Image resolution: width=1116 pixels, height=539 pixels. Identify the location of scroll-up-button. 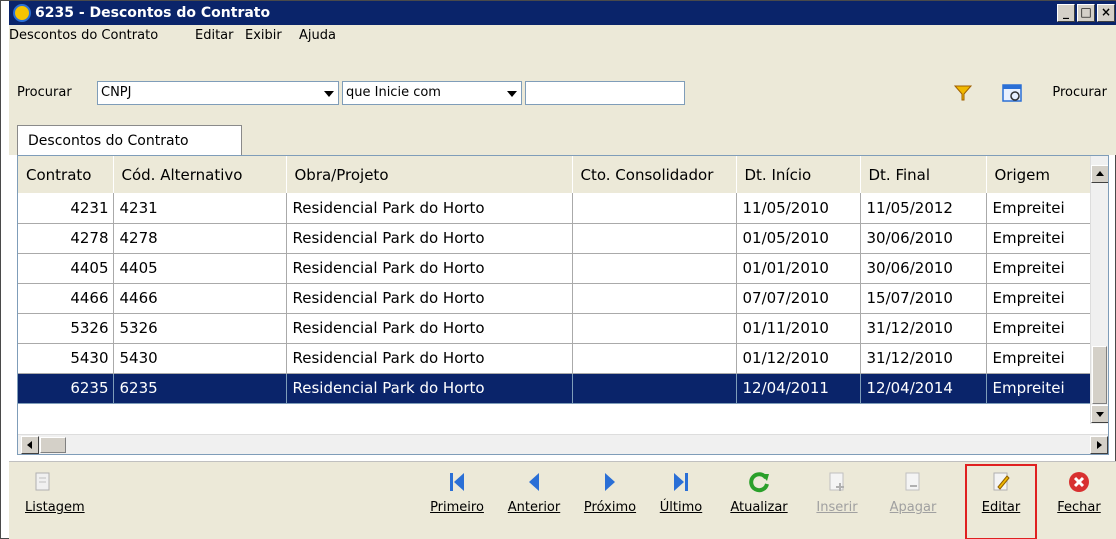
(1099, 174).